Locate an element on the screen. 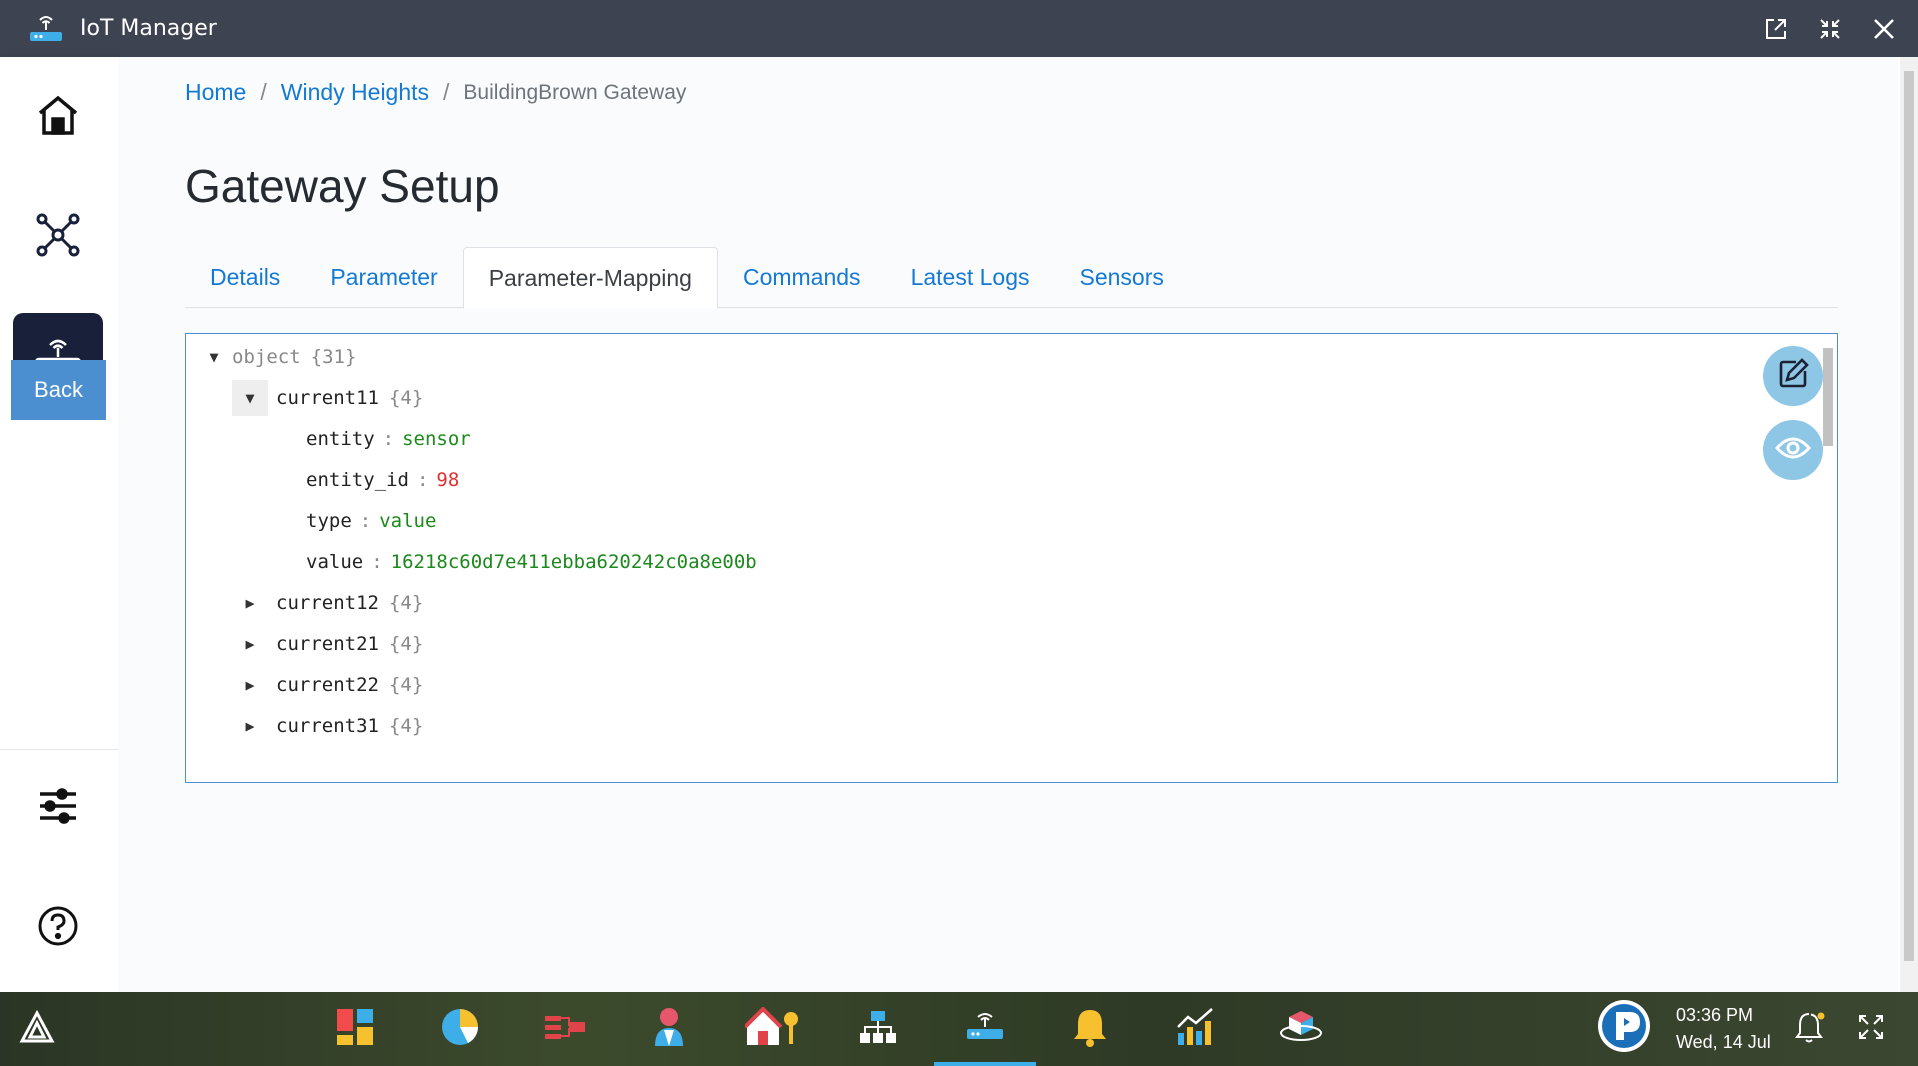  eye-icon is located at coordinates (1793, 450).